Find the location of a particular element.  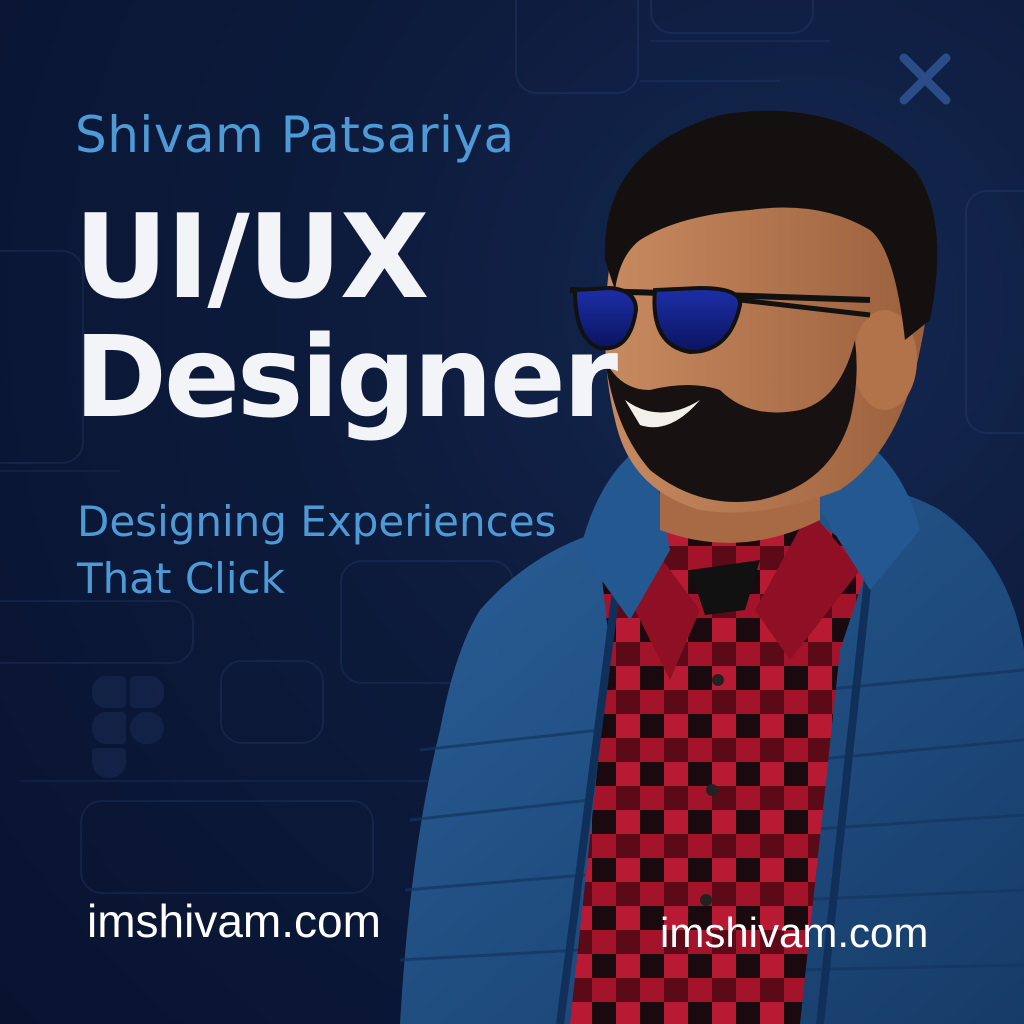

website-link: imshivam.com is located at coordinates (234, 921).